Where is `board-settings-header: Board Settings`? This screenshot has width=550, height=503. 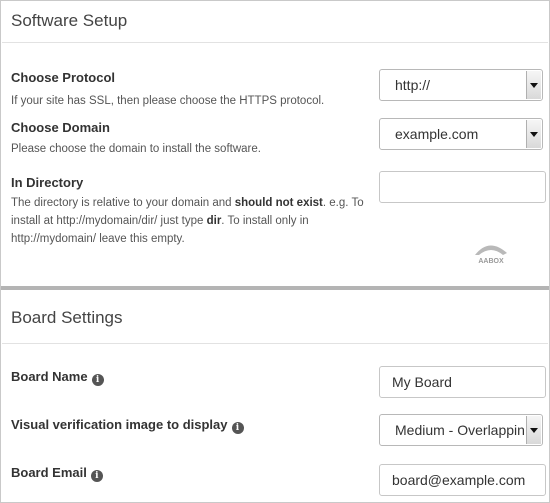 board-settings-header: Board Settings is located at coordinates (275, 317).